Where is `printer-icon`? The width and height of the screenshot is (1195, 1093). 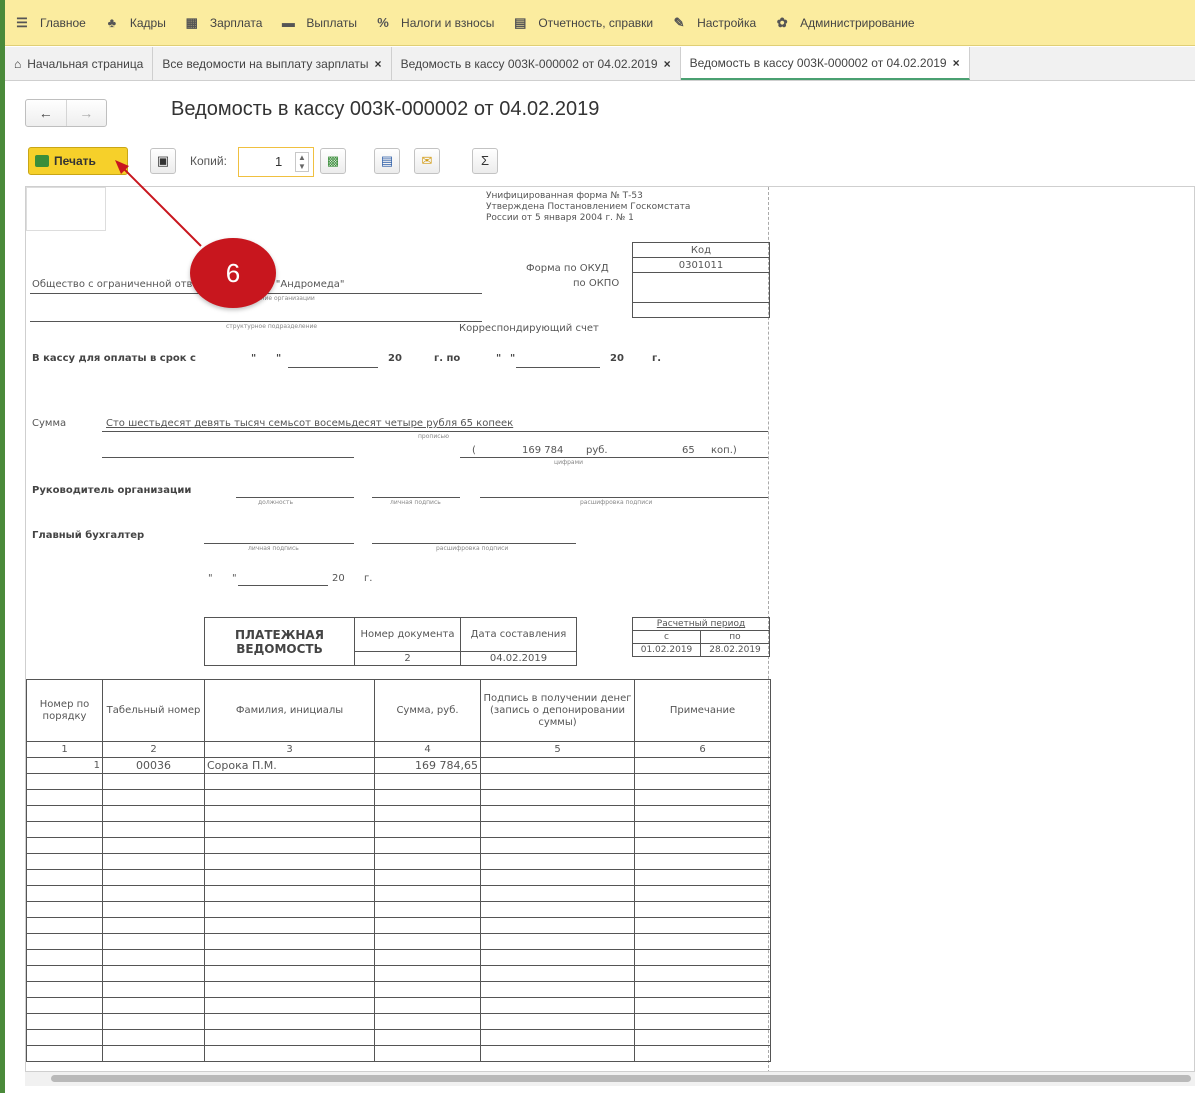 printer-icon is located at coordinates (42, 161).